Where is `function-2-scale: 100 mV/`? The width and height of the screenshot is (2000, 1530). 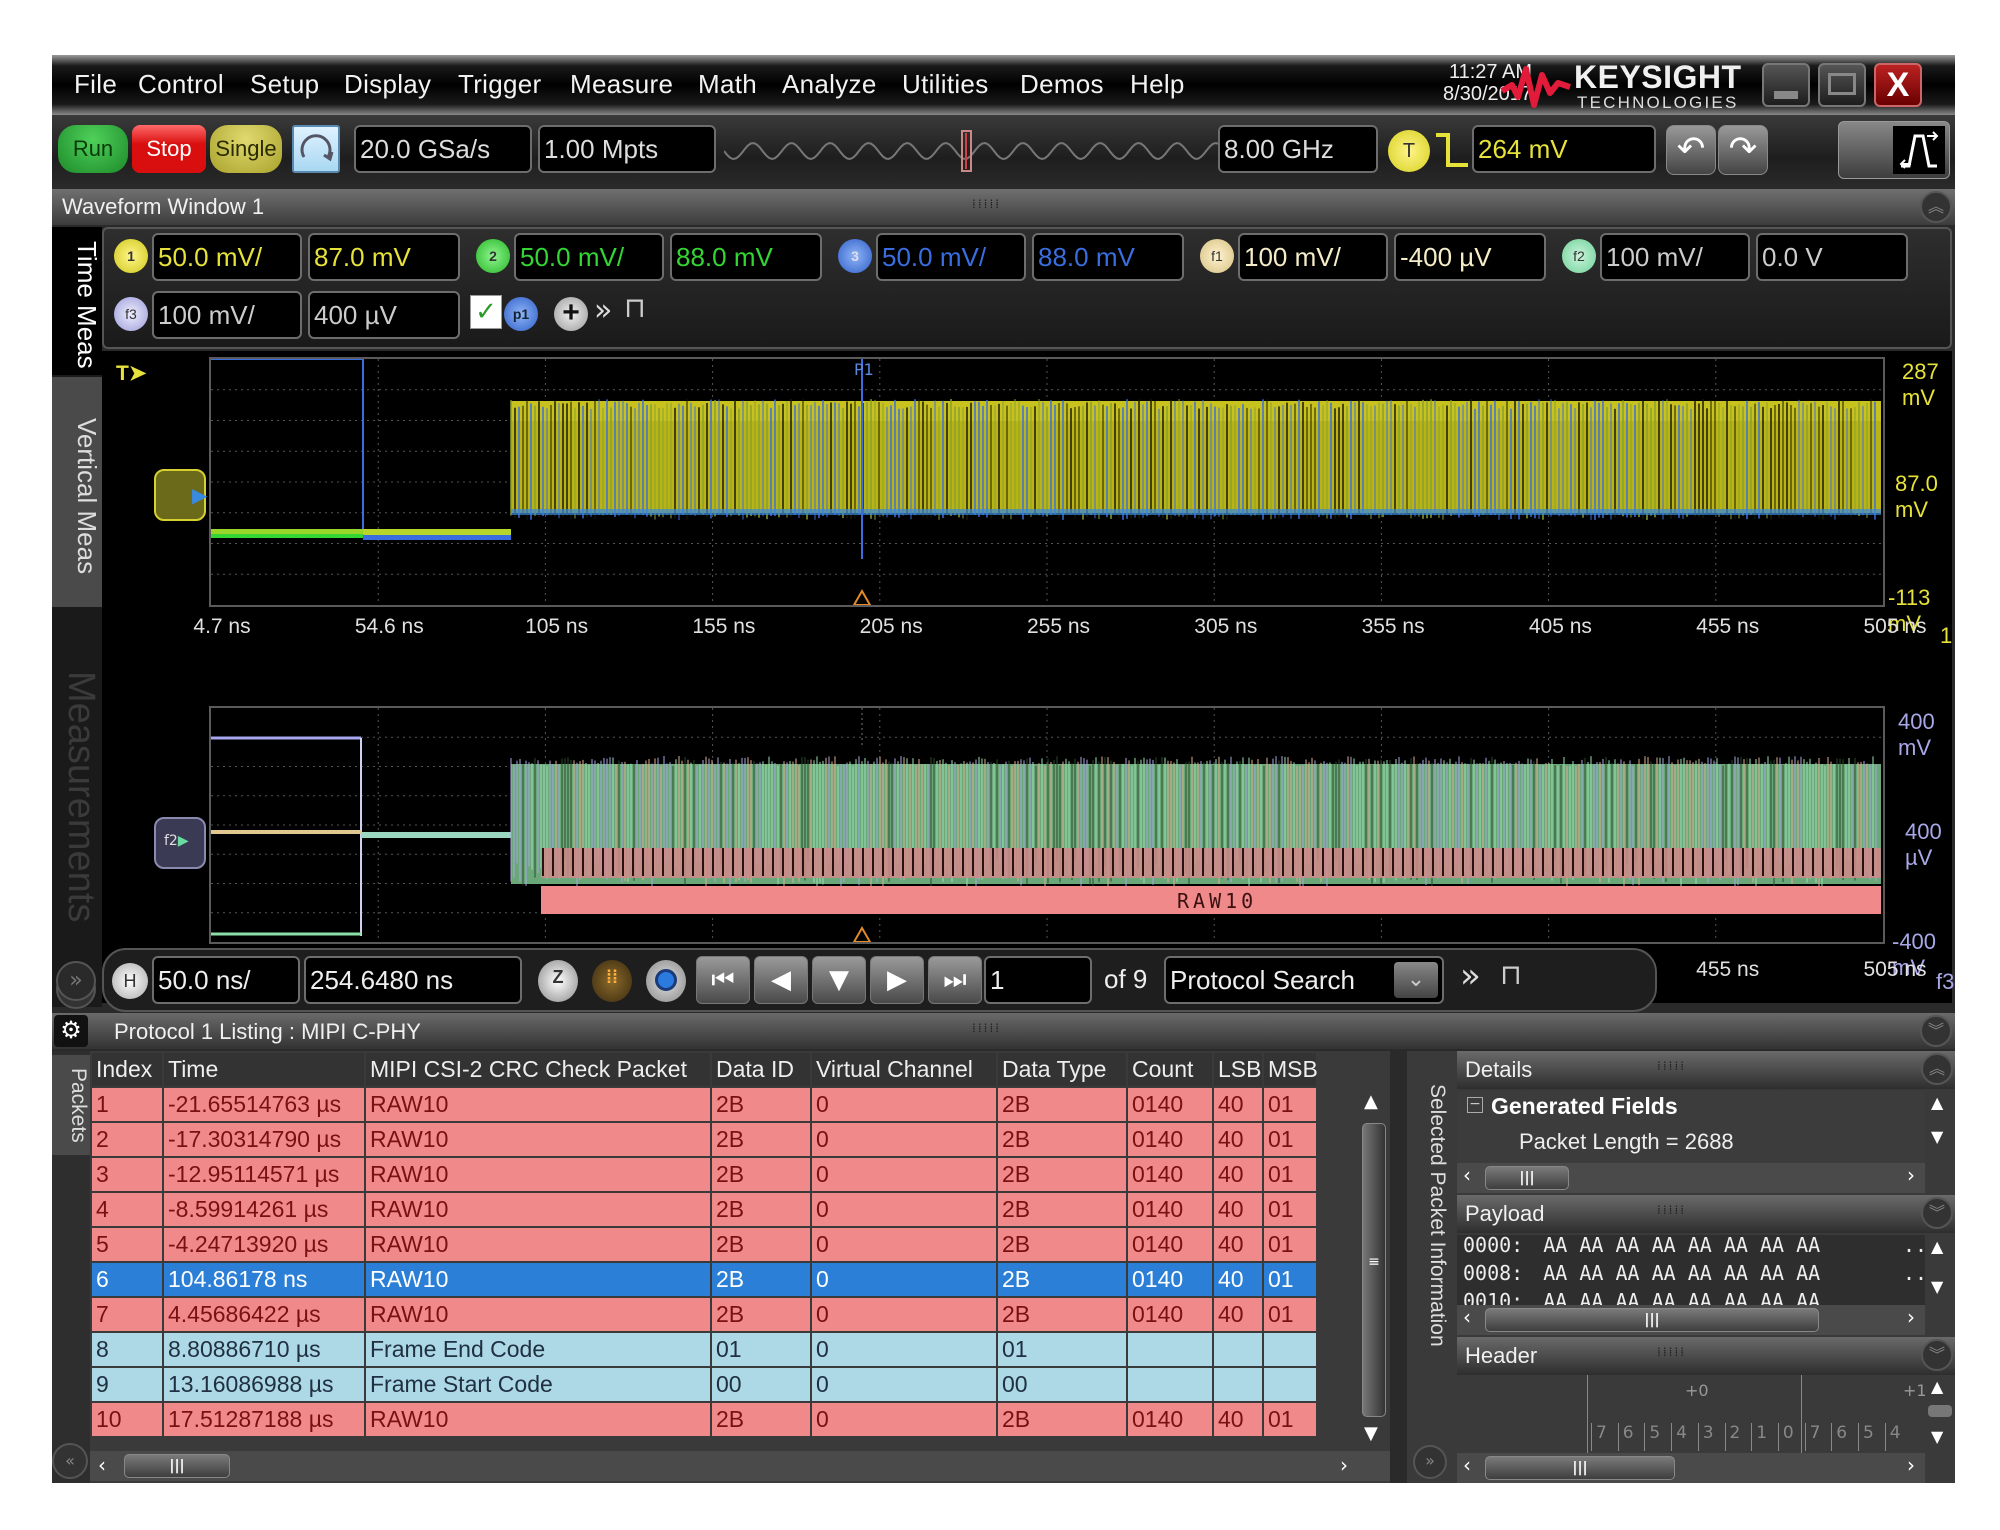
function-2-scale: 100 mV/ is located at coordinates (1675, 257).